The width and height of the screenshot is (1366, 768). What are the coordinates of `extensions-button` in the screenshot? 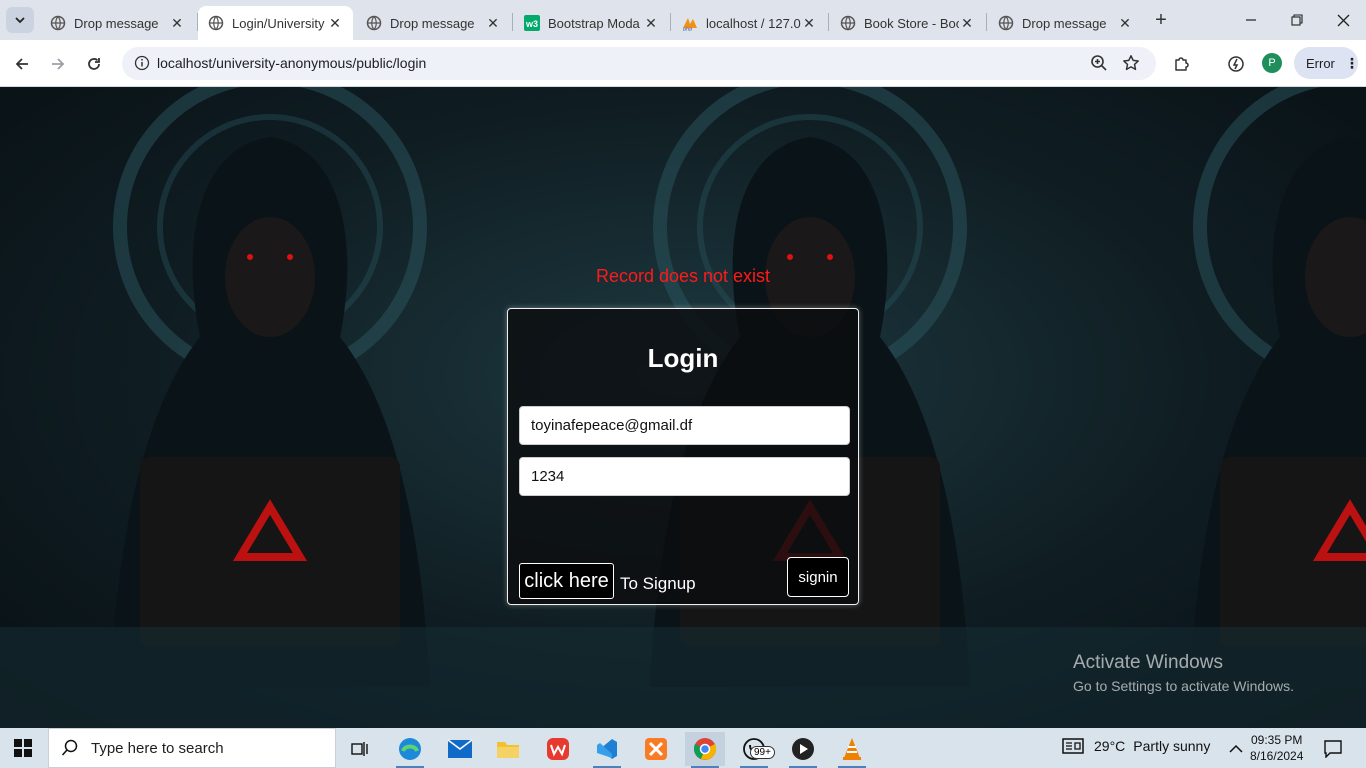 It's located at (1182, 64).